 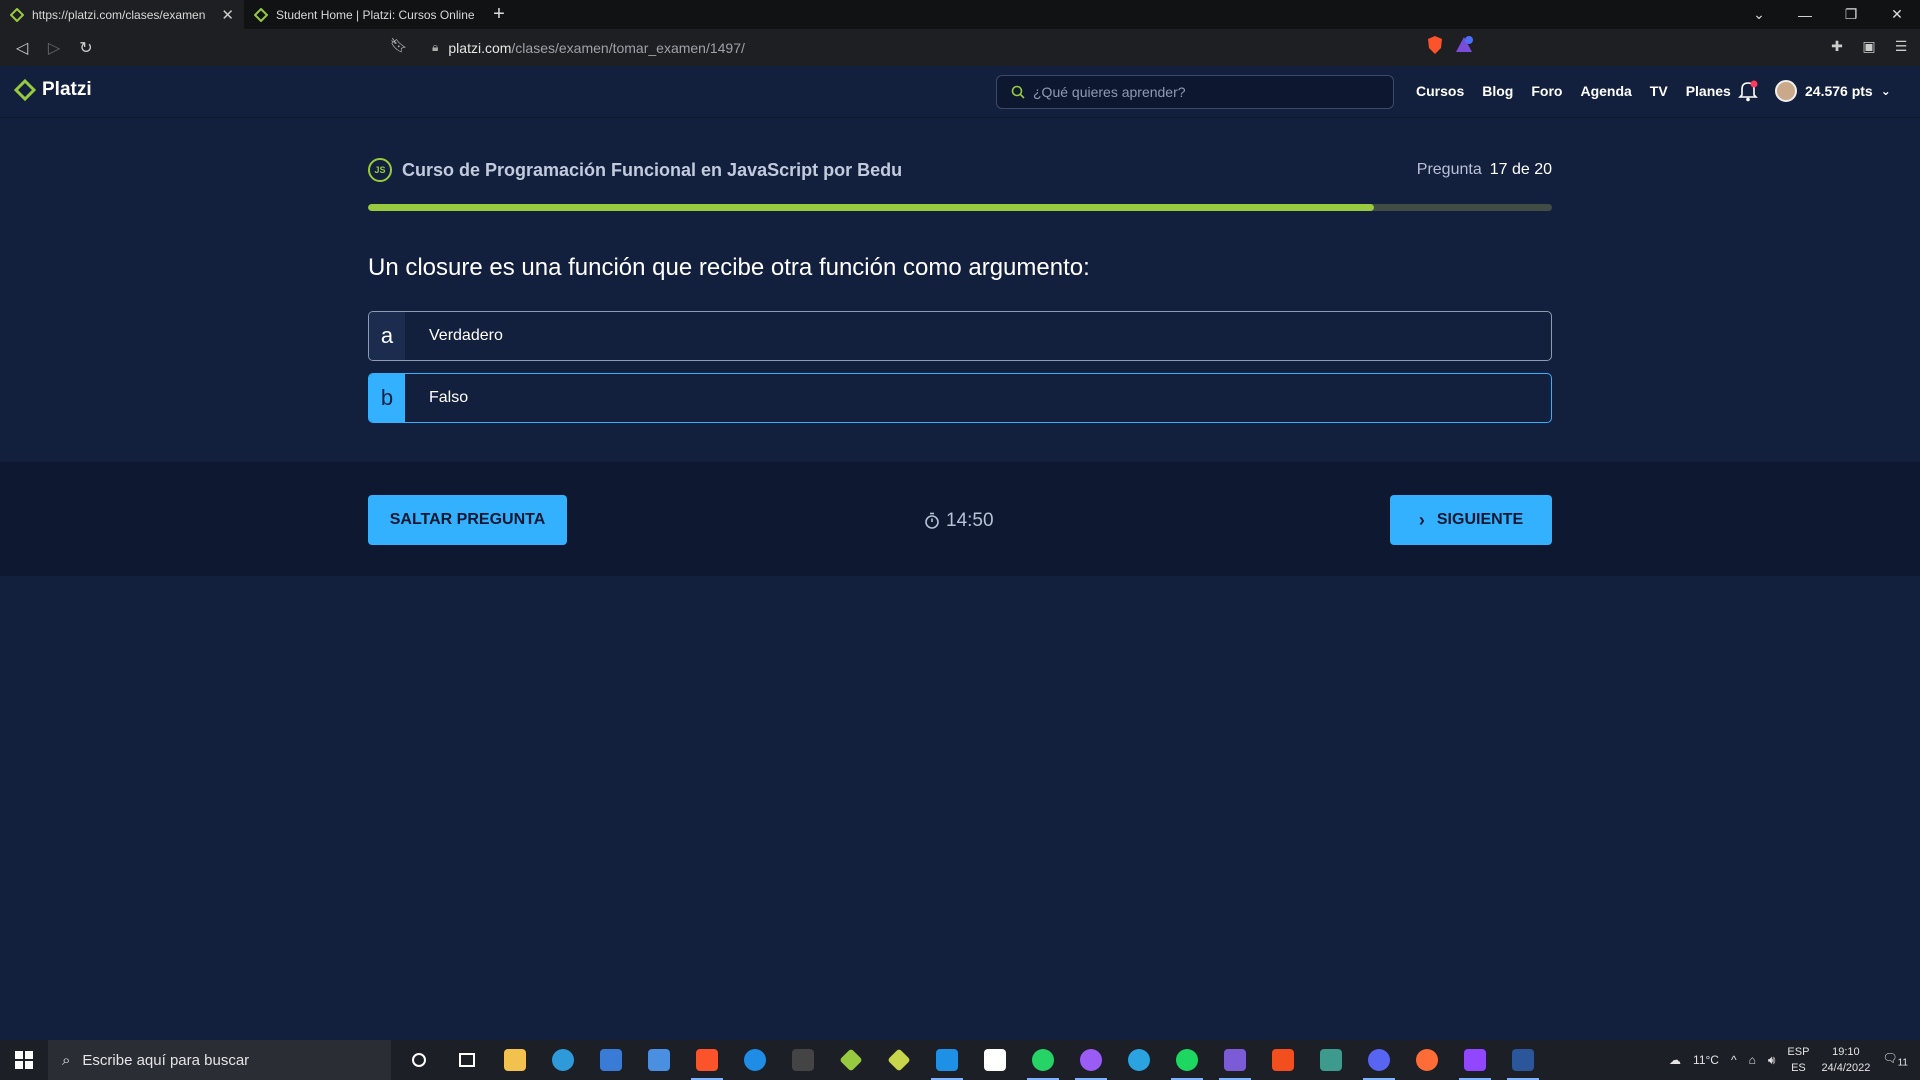 I want to click on notifications-bell-icon, so click(x=1748, y=93).